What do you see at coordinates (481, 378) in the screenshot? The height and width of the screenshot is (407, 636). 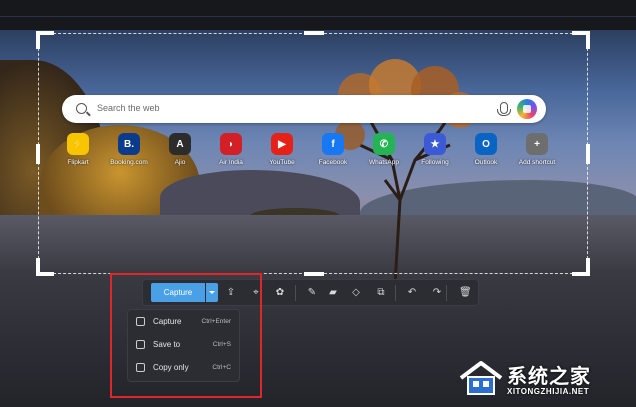 I see `watermark-house-icon` at bounding box center [481, 378].